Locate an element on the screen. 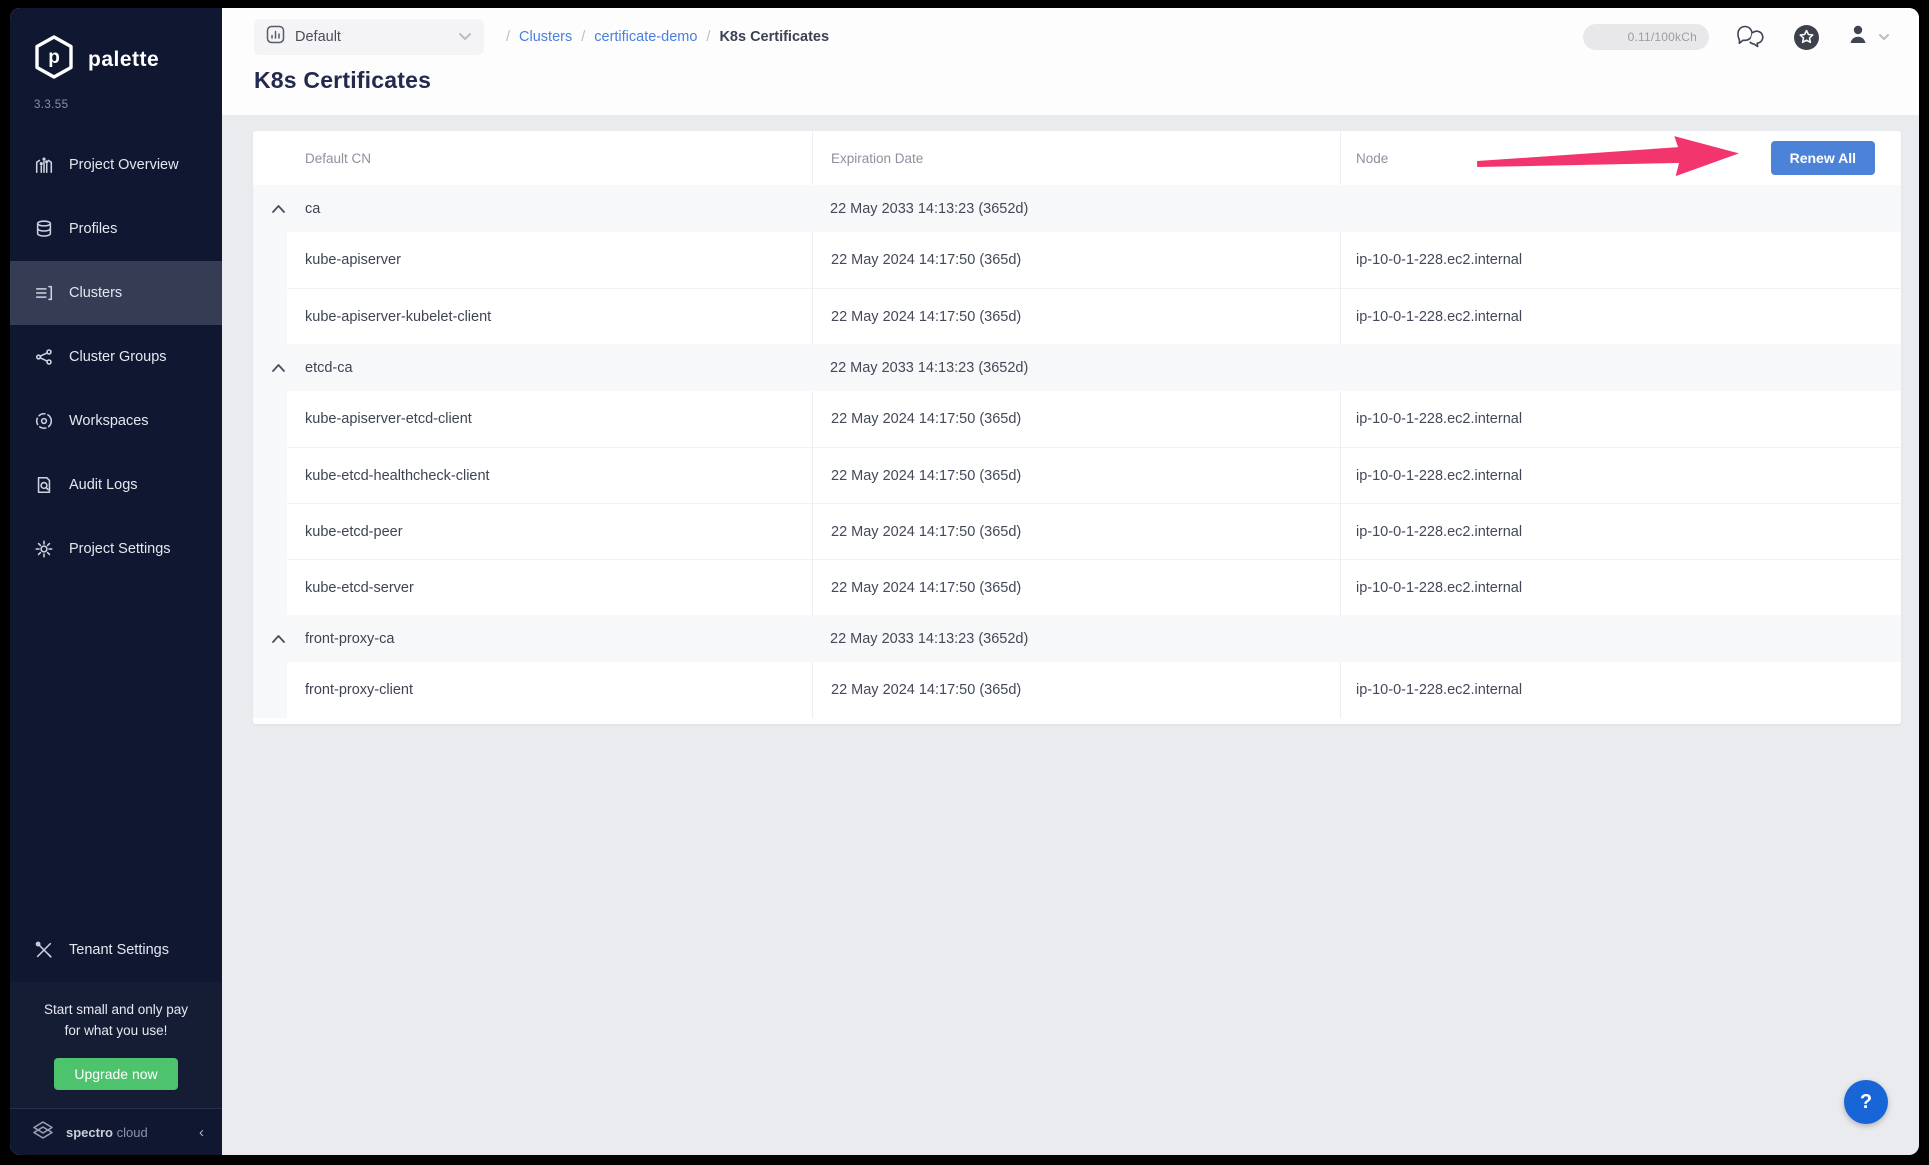 This screenshot has height=1165, width=1929. sidebar-item-label: Project Overview is located at coordinates (124, 165).